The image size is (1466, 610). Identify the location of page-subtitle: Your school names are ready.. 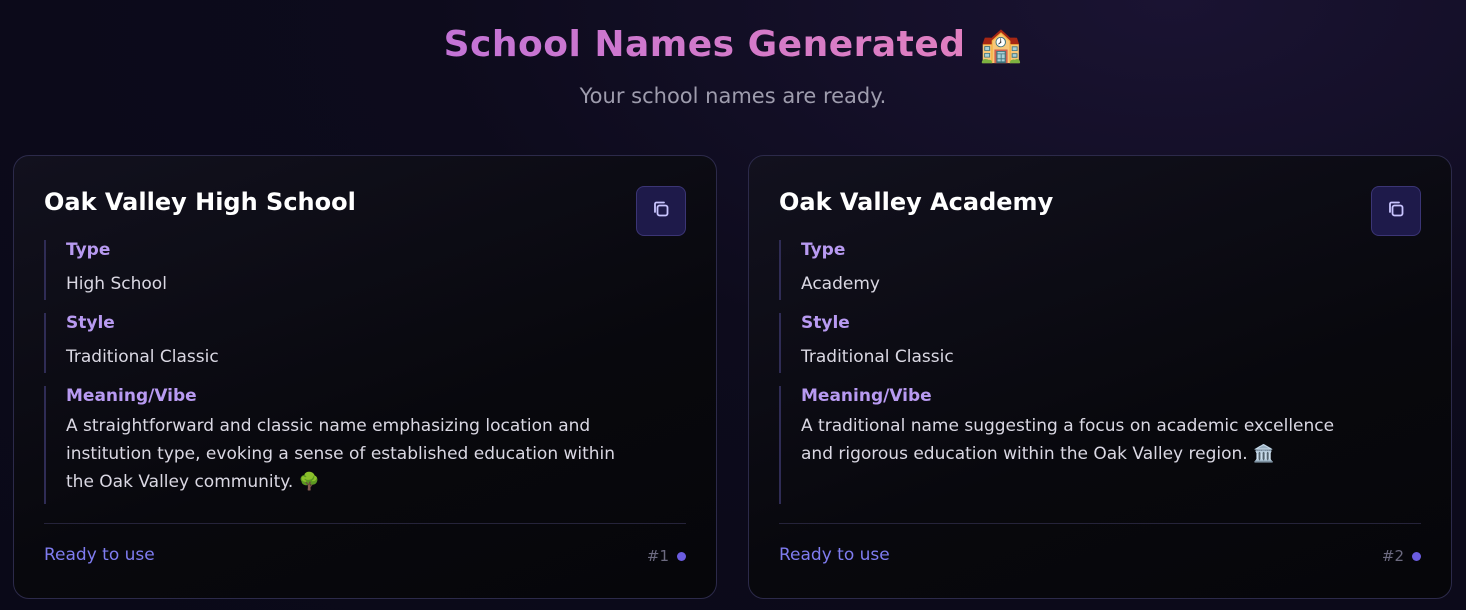
(733, 96).